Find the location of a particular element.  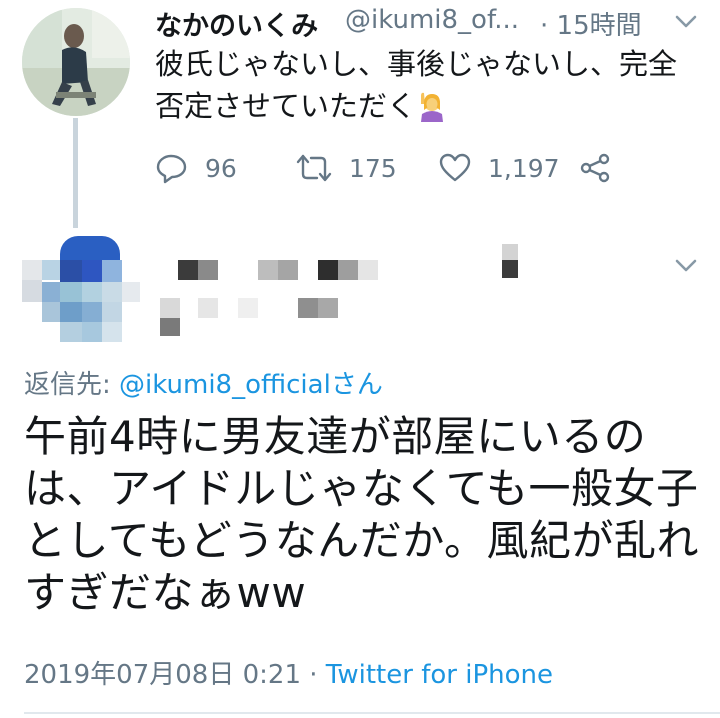

like-icon is located at coordinates (455, 168).